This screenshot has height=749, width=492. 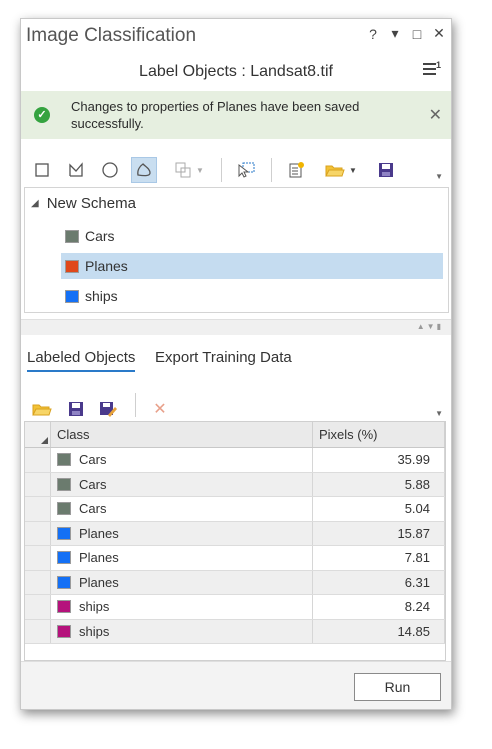 What do you see at coordinates (378, 607) in the screenshot?
I see `pixels-cell: 8.24` at bounding box center [378, 607].